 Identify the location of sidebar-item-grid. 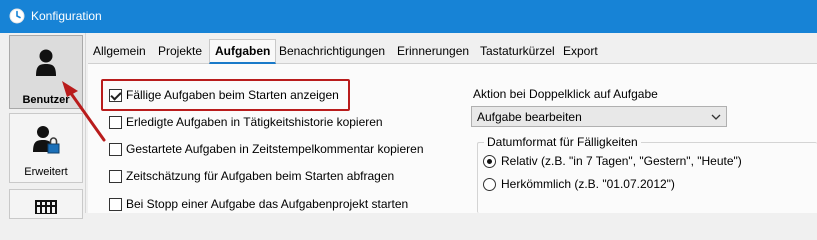
(46, 204).